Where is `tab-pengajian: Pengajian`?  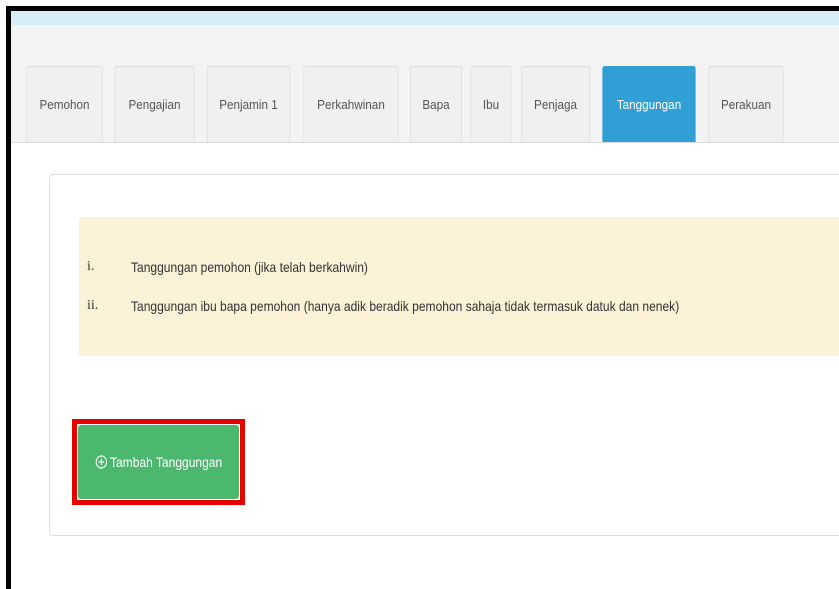
tab-pengajian: Pengajian is located at coordinates (154, 104).